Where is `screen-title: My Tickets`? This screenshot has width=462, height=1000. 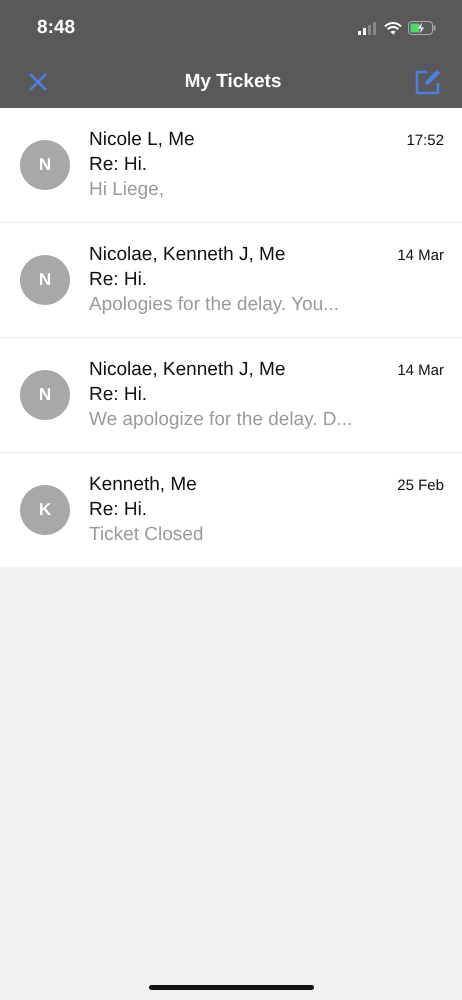
screen-title: My Tickets is located at coordinates (233, 82).